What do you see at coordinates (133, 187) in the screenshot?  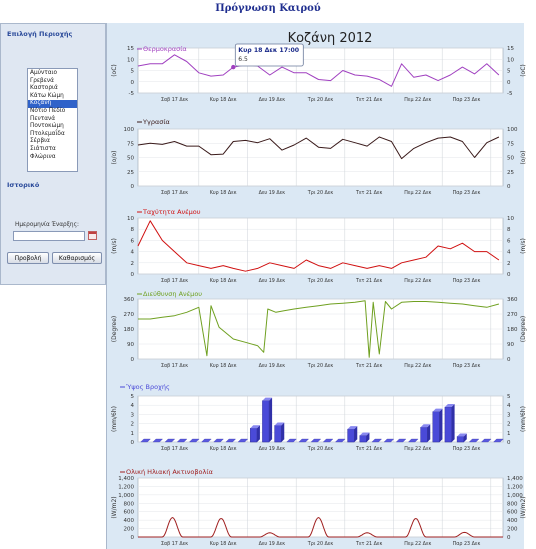 I see `humidity-y-tick: 0` at bounding box center [133, 187].